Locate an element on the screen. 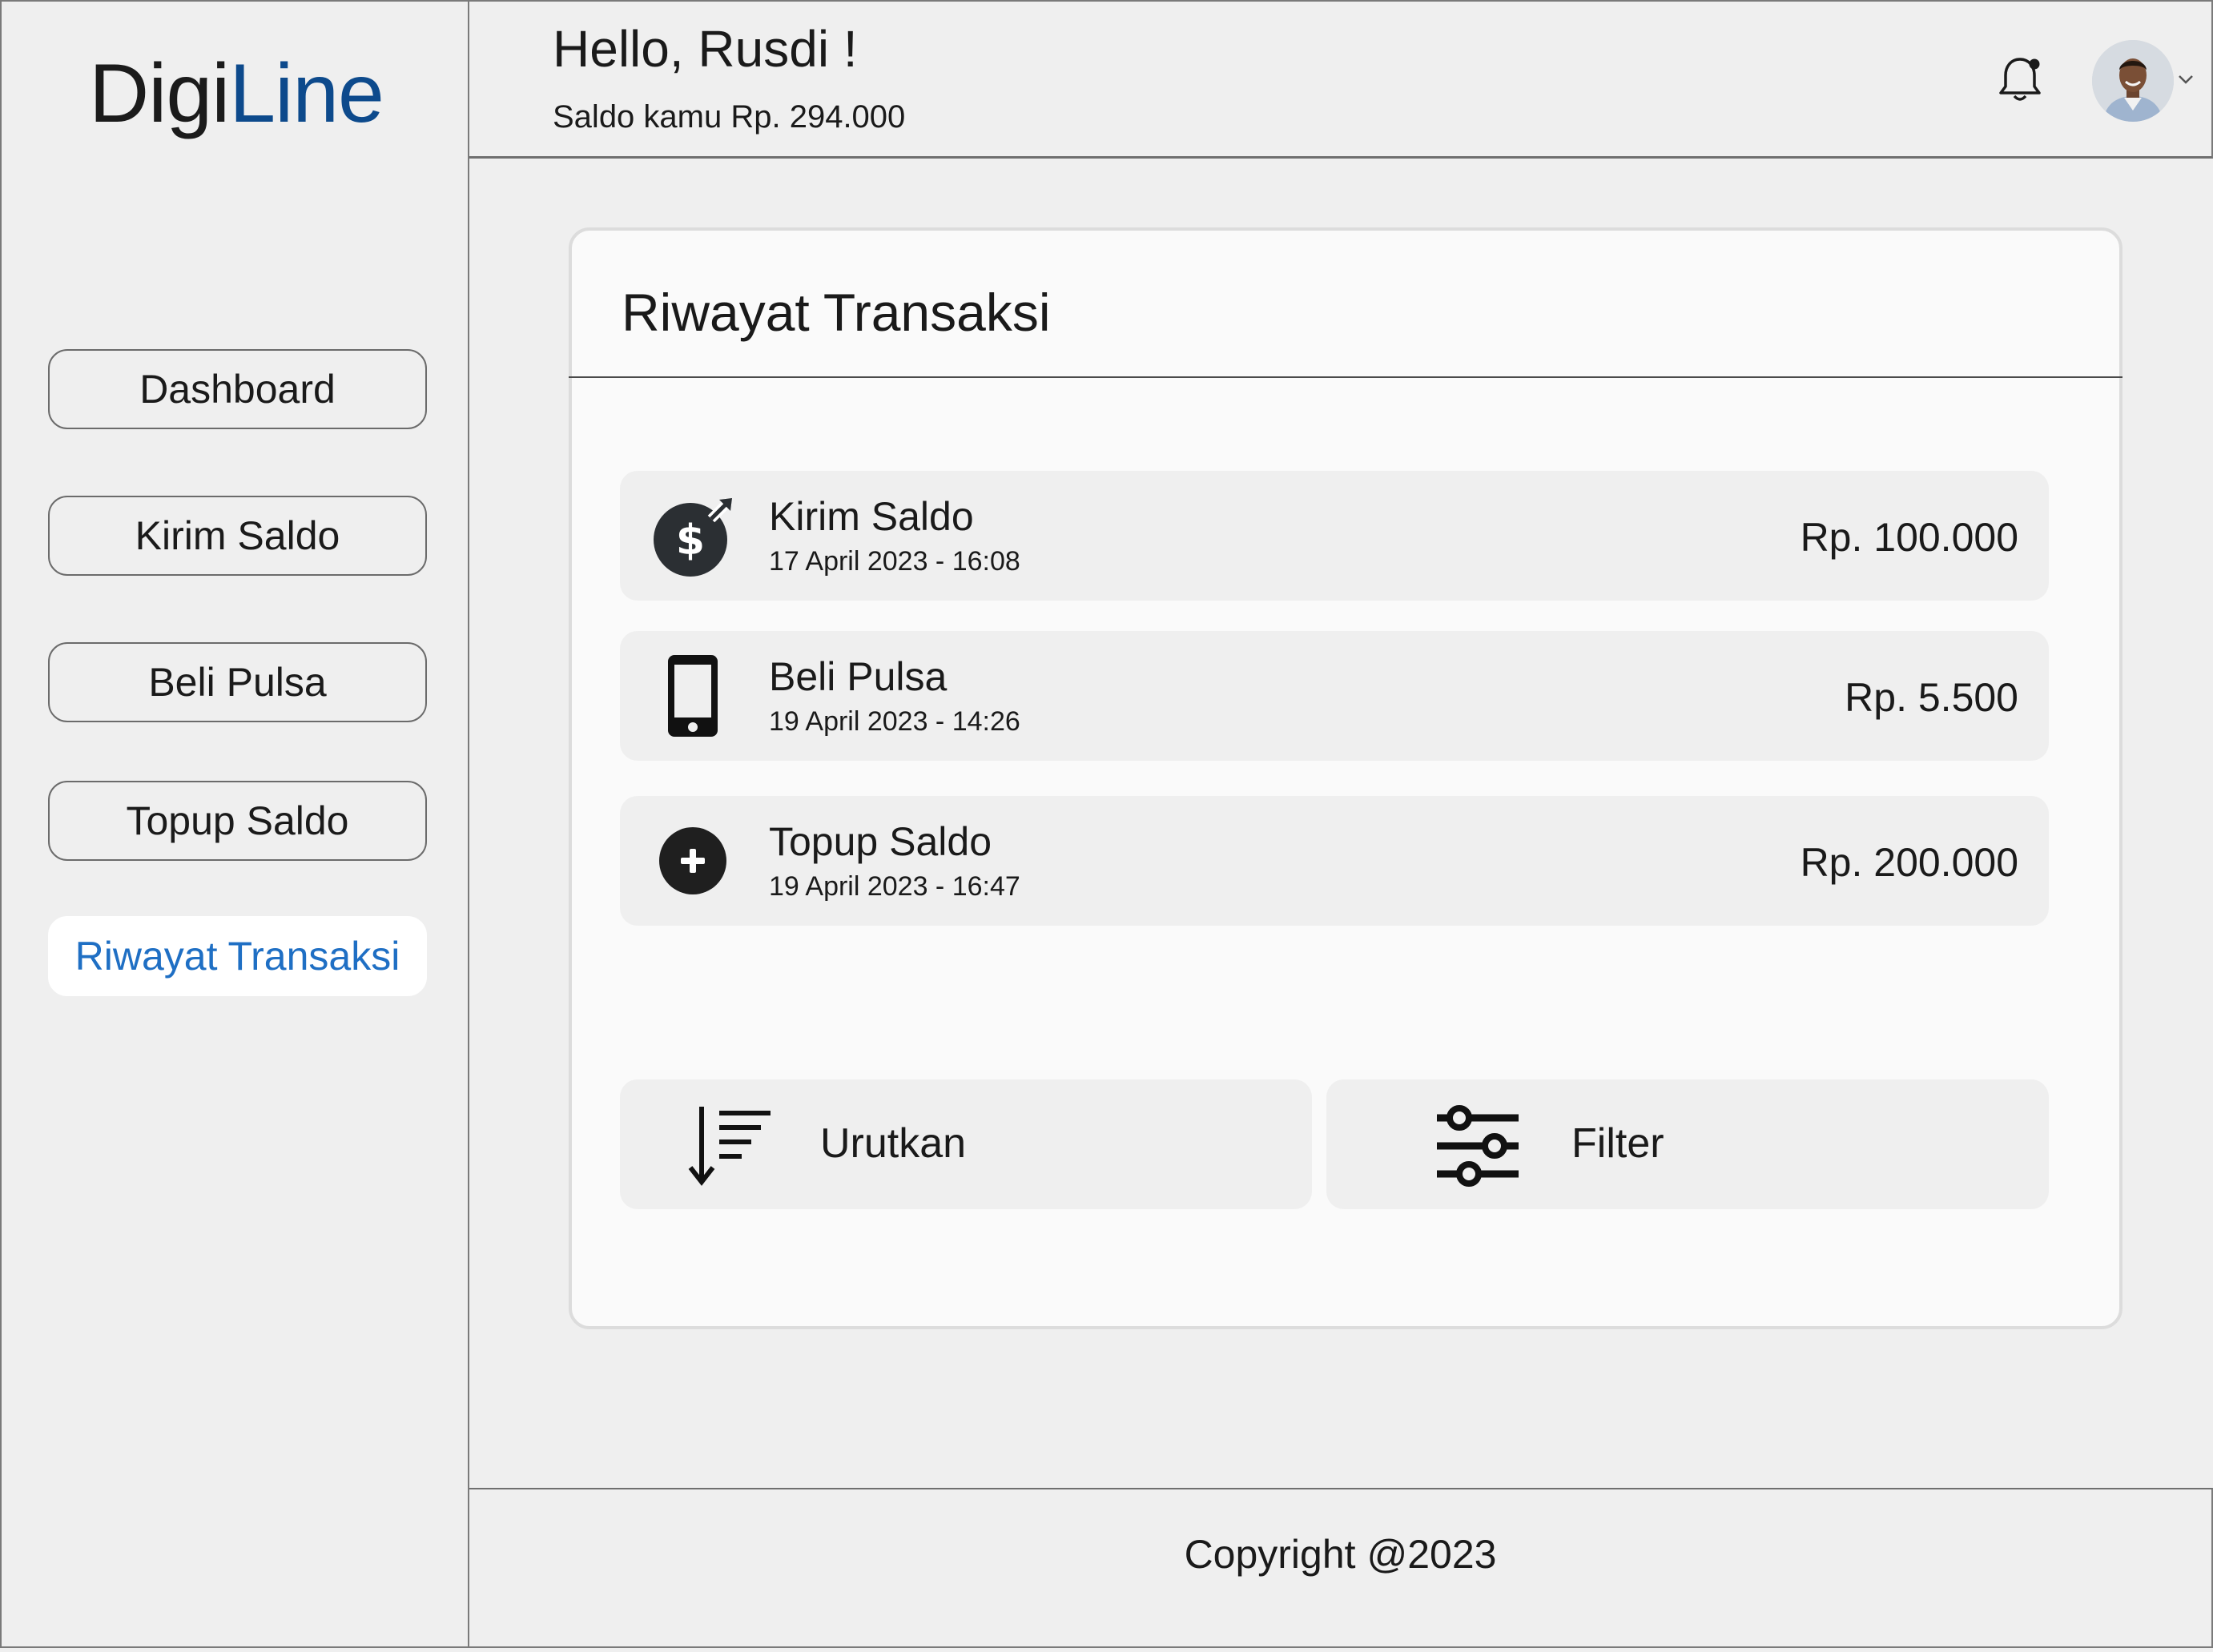  sort-button: Urutkan is located at coordinates (966, 1144).